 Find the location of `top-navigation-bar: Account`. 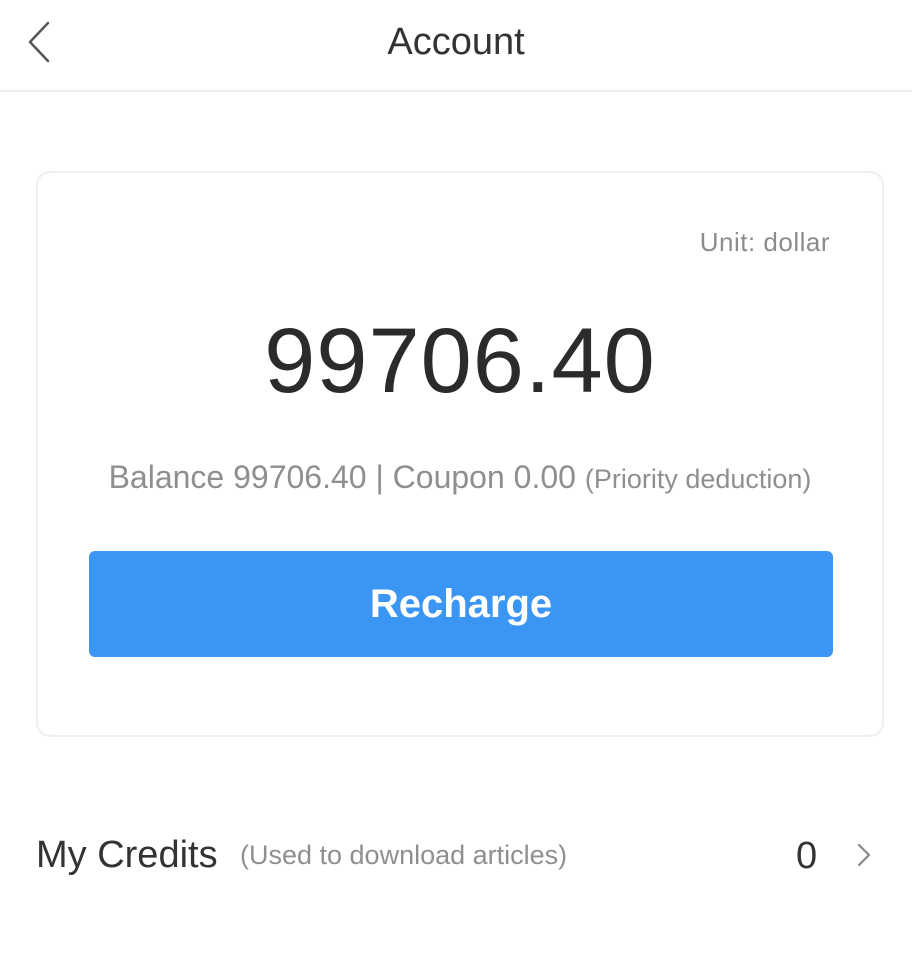

top-navigation-bar: Account is located at coordinates (456, 46).